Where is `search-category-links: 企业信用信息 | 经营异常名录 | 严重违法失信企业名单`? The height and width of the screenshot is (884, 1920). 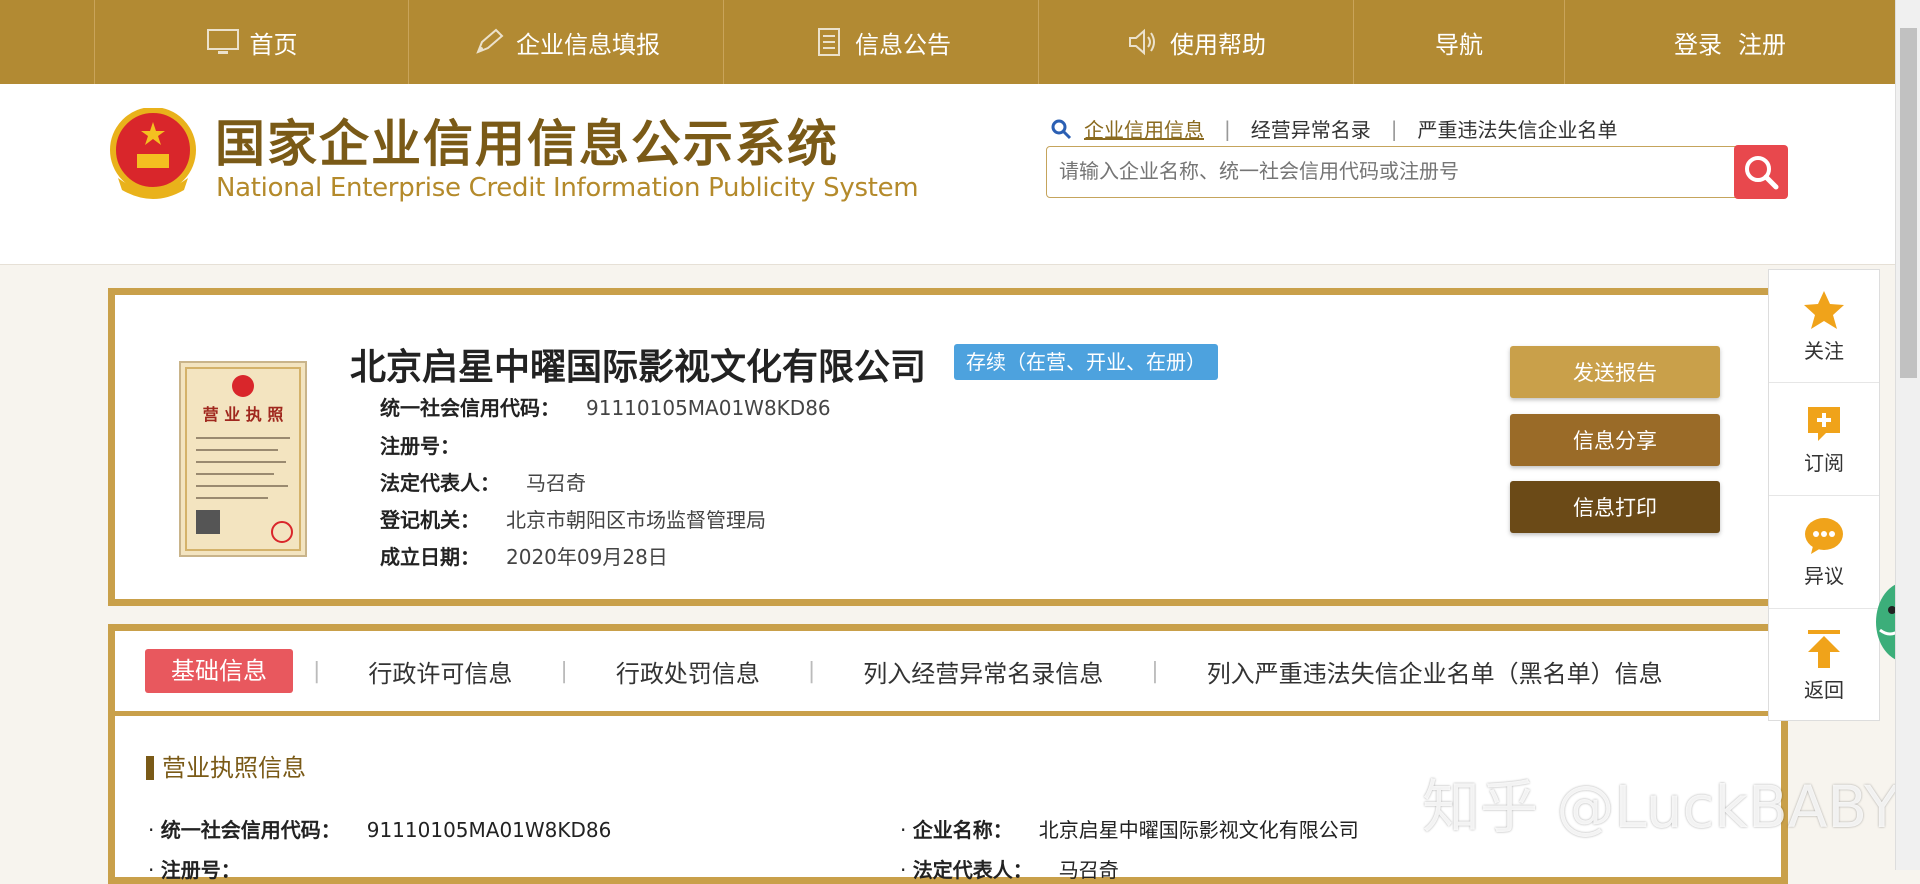
search-category-links: 企业信用信息 | 经营异常名录 | 严重违法失信企业名单 is located at coordinates (1334, 128).